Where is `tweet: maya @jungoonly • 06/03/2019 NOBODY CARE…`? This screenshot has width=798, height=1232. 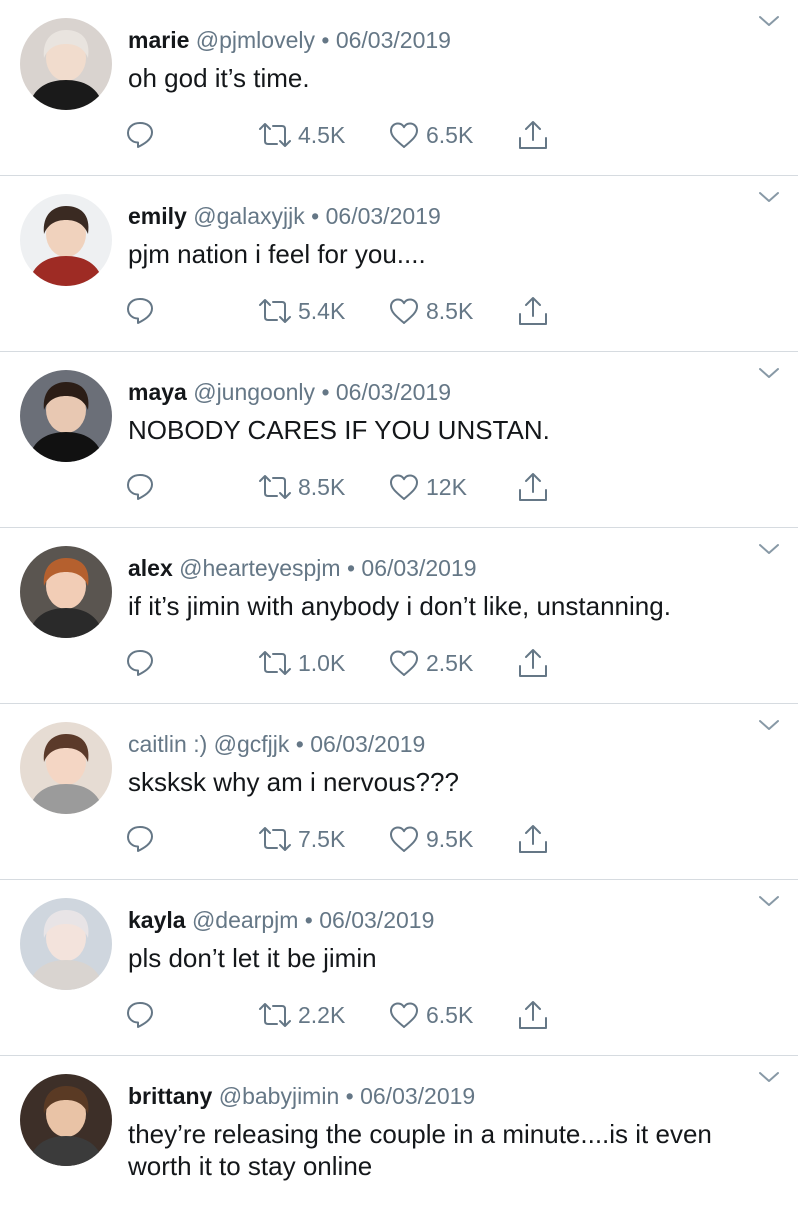
tweet: maya @jungoonly • 06/03/2019 NOBODY CARE… is located at coordinates (399, 440).